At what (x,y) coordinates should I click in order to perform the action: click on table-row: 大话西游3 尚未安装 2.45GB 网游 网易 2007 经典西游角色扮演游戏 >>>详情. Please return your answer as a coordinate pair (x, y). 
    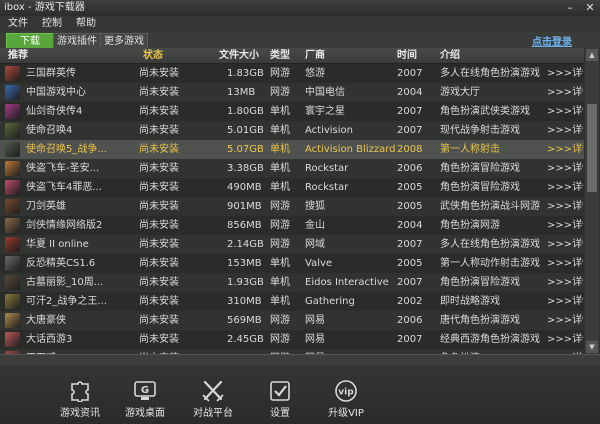
    Looking at the image, I should click on (292, 340).